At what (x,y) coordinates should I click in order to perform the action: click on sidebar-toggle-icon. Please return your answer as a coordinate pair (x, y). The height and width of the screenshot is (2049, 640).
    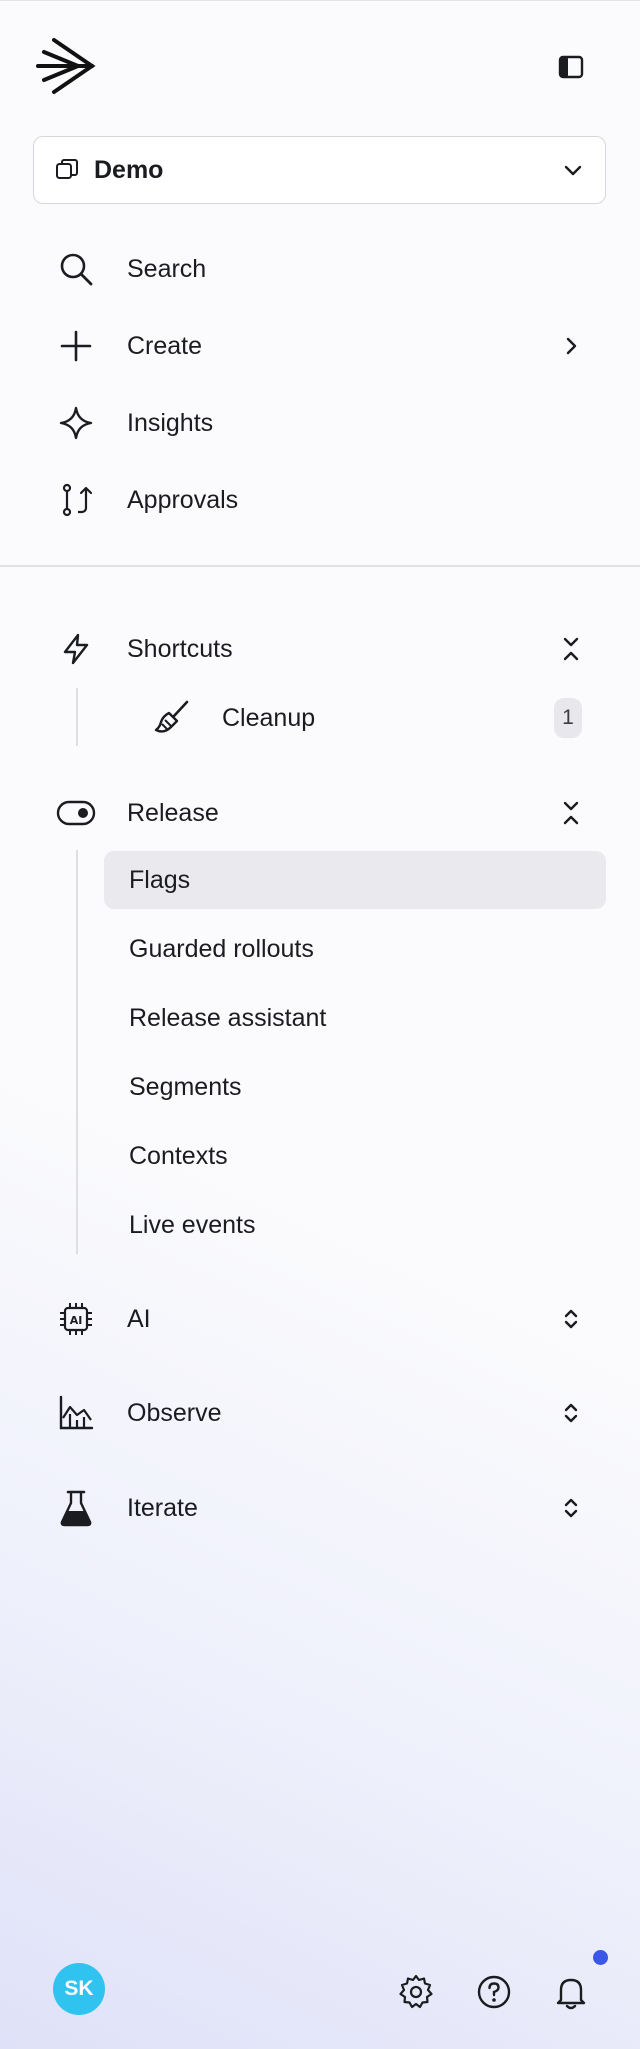
    Looking at the image, I should click on (571, 67).